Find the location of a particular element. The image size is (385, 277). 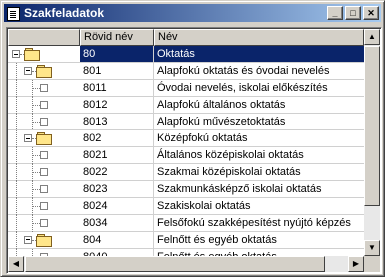

name-cell: Alapfokú általános oktatás is located at coordinates (259, 105).